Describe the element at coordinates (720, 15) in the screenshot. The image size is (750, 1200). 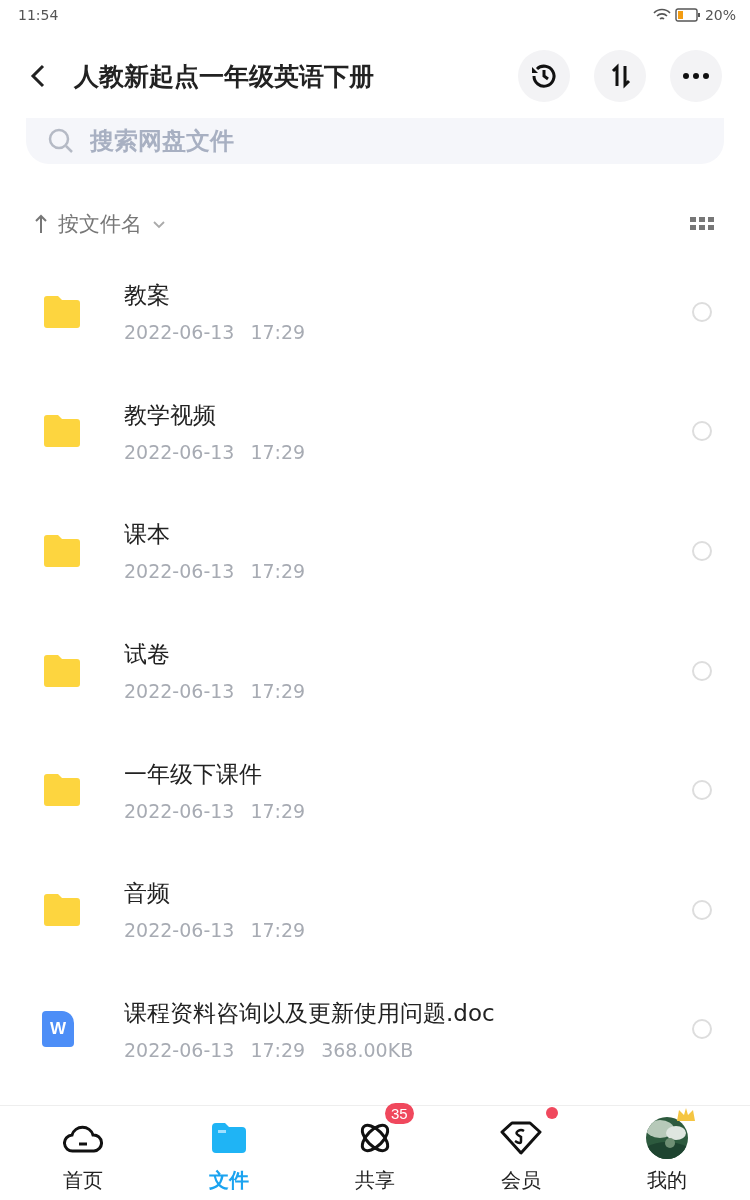
I see `battery-level: 20%` at that location.